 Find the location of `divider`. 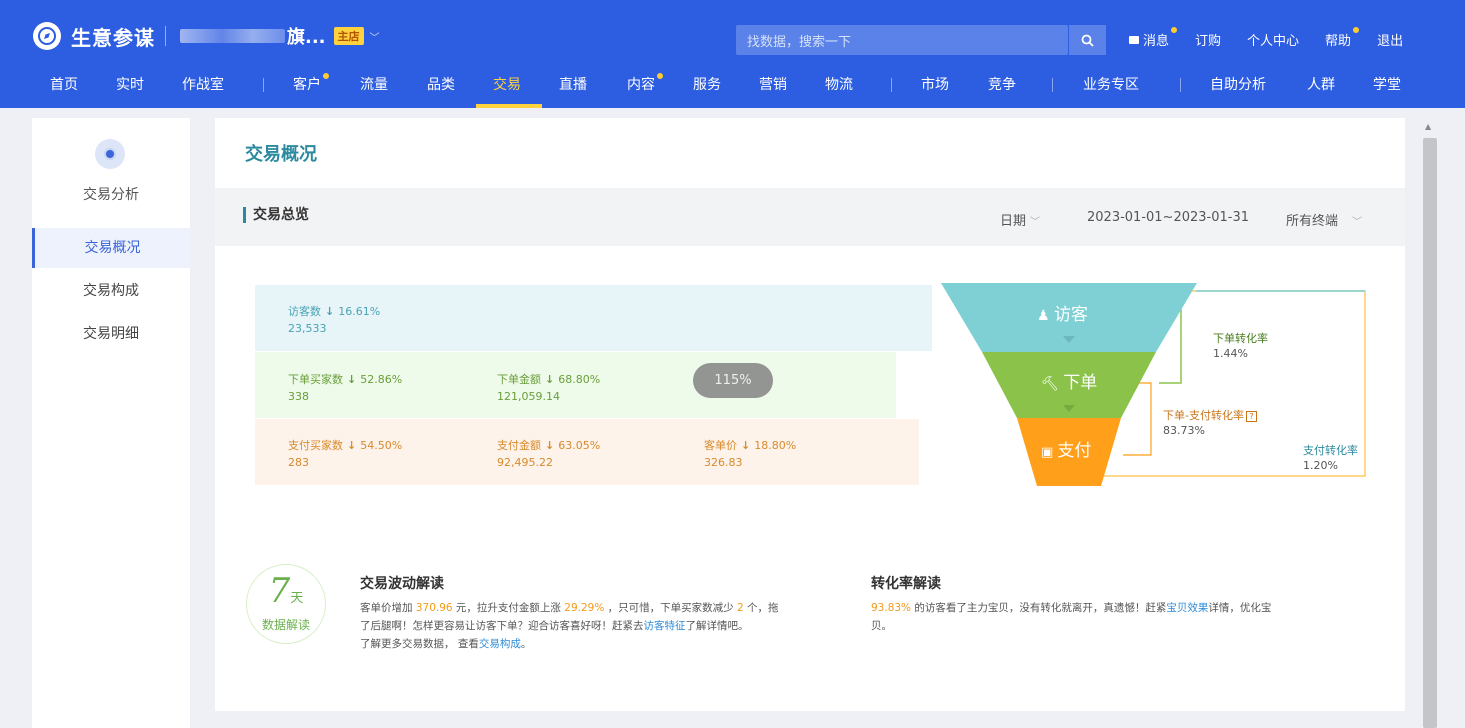

divider is located at coordinates (165, 36).